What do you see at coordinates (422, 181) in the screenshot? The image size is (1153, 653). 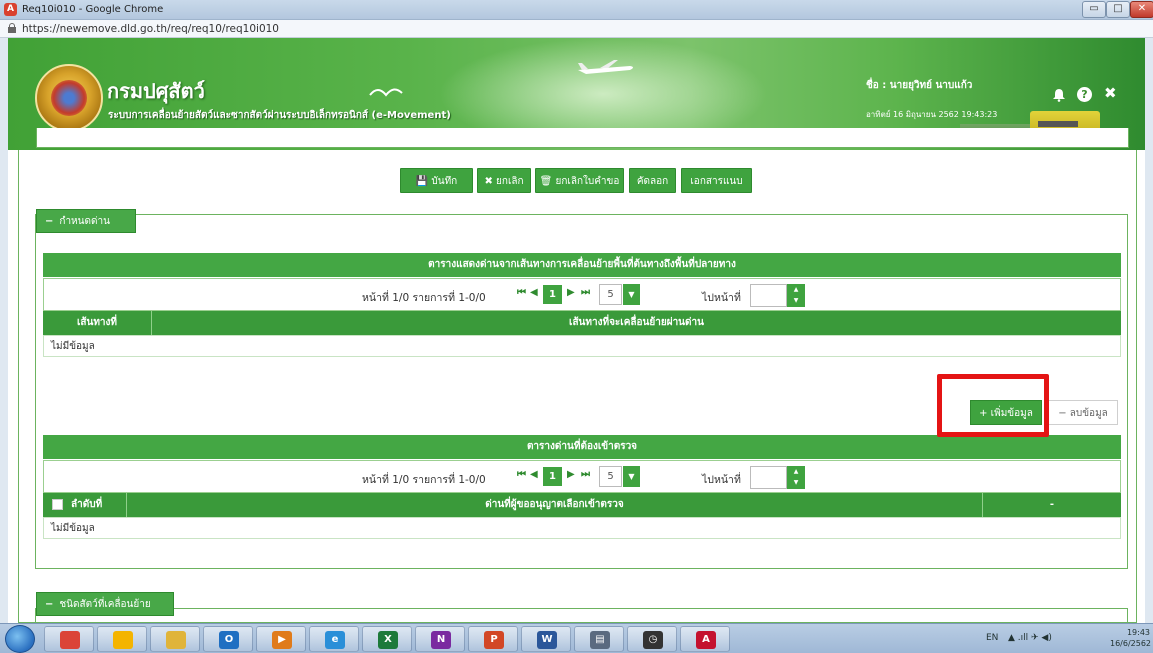 I see `save-icon: 💾` at bounding box center [422, 181].